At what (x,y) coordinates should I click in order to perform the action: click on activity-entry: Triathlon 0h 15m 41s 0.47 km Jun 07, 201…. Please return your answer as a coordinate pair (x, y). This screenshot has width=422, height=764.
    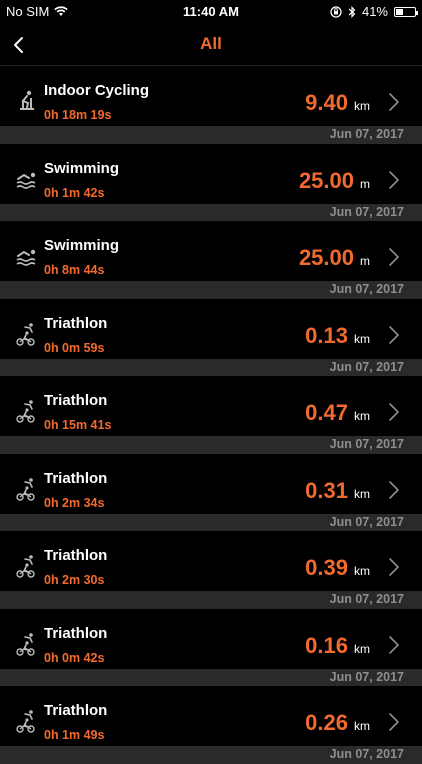
    Looking at the image, I should click on (211, 415).